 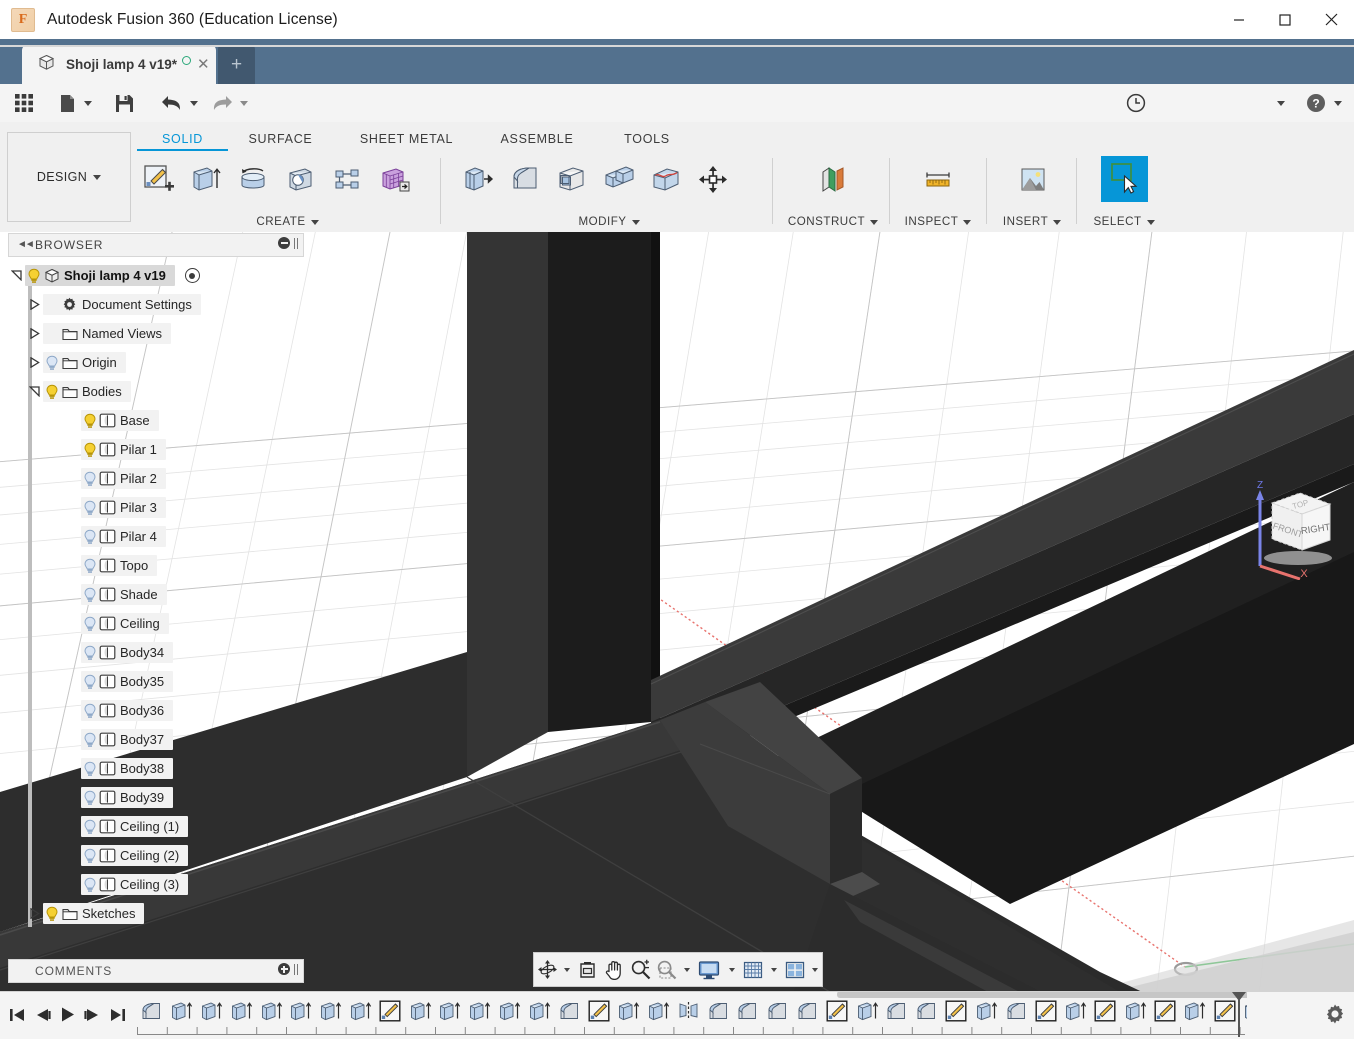 I want to click on insert-image-icon, so click(x=1032, y=179).